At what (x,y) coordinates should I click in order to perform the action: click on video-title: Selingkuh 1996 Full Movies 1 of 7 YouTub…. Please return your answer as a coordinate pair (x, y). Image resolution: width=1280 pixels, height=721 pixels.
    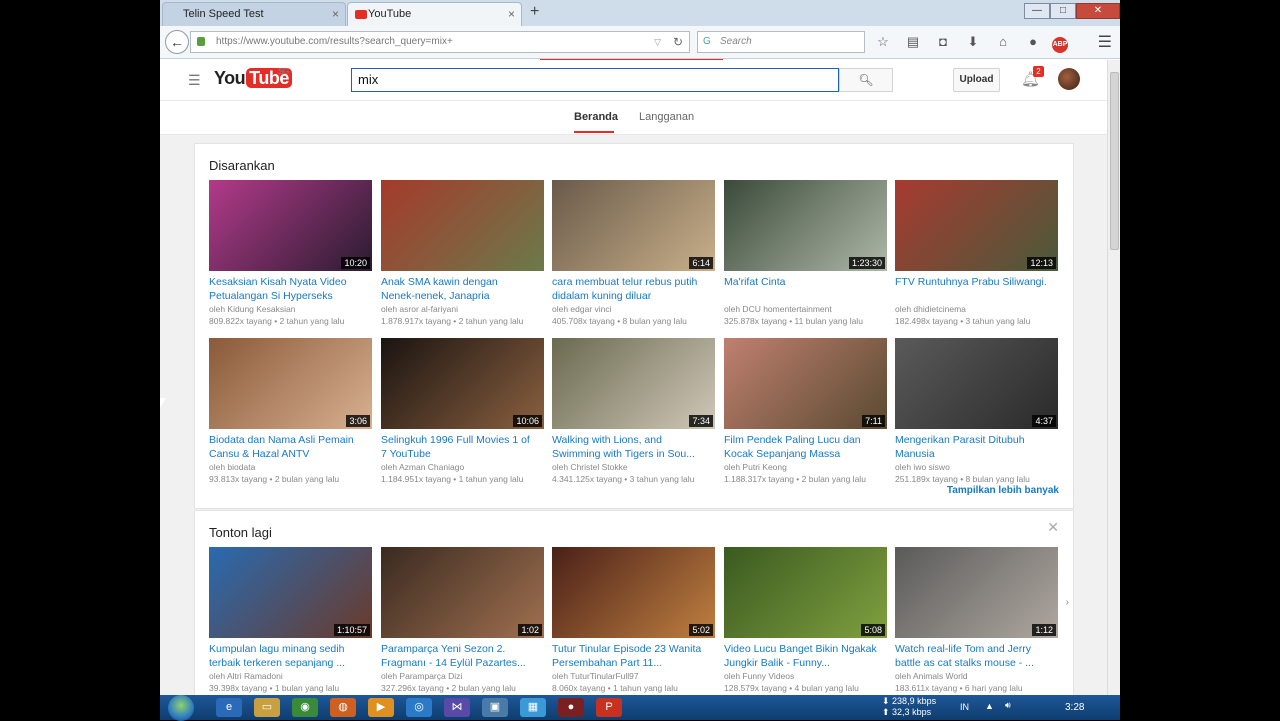
    Looking at the image, I should click on (462, 447).